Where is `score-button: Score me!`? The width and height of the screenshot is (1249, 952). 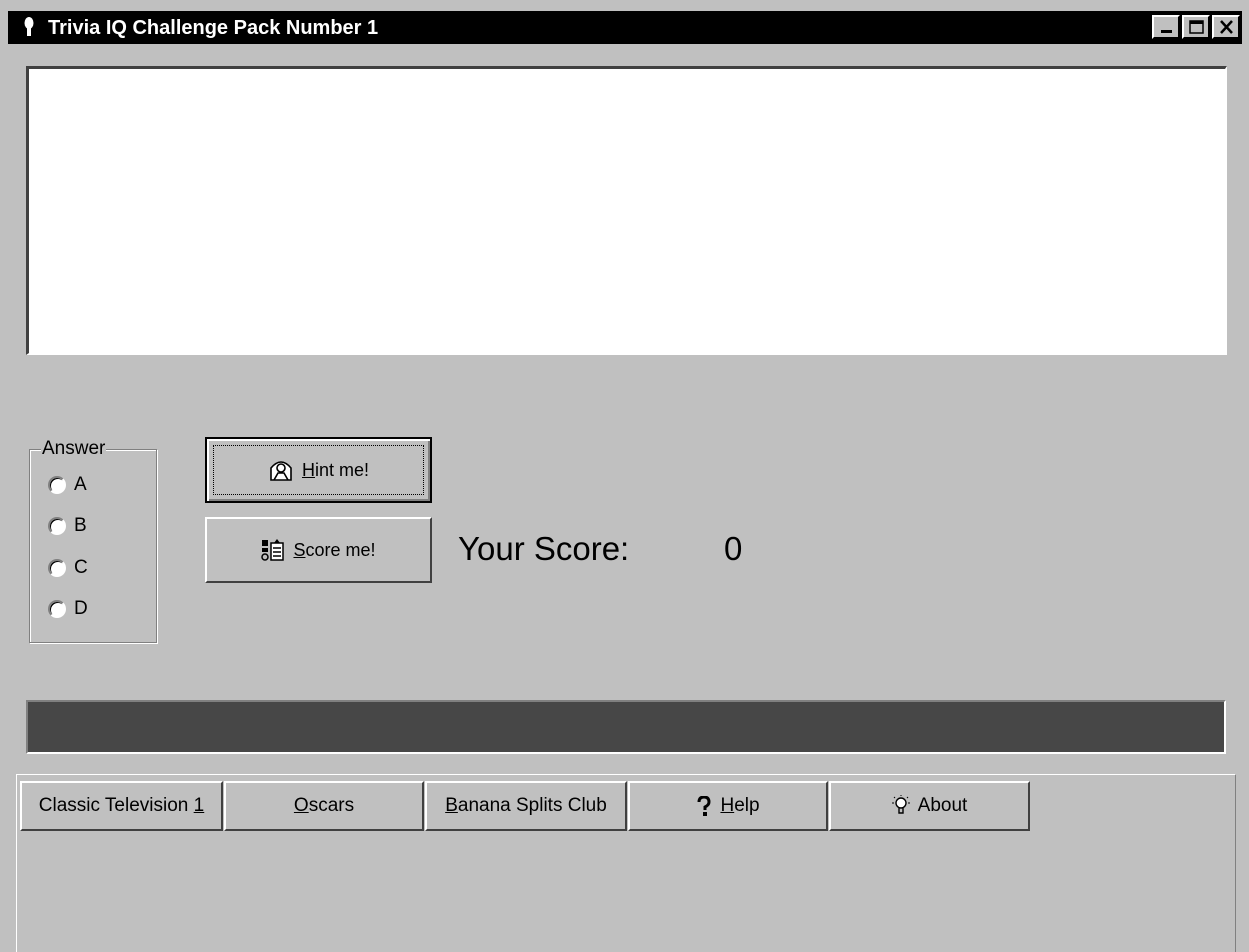 score-button: Score me! is located at coordinates (318, 550).